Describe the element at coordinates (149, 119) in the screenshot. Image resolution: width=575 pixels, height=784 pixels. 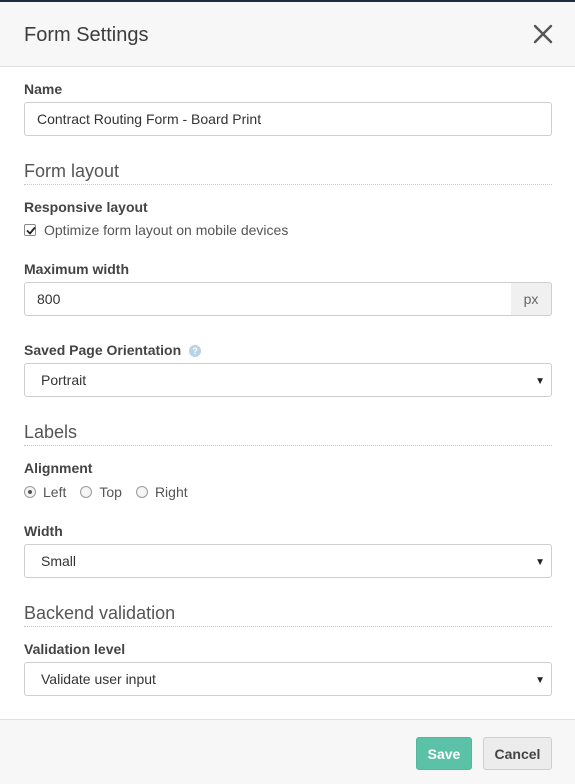
I see `name-input-value: Contract Routing Form - Board Print` at that location.